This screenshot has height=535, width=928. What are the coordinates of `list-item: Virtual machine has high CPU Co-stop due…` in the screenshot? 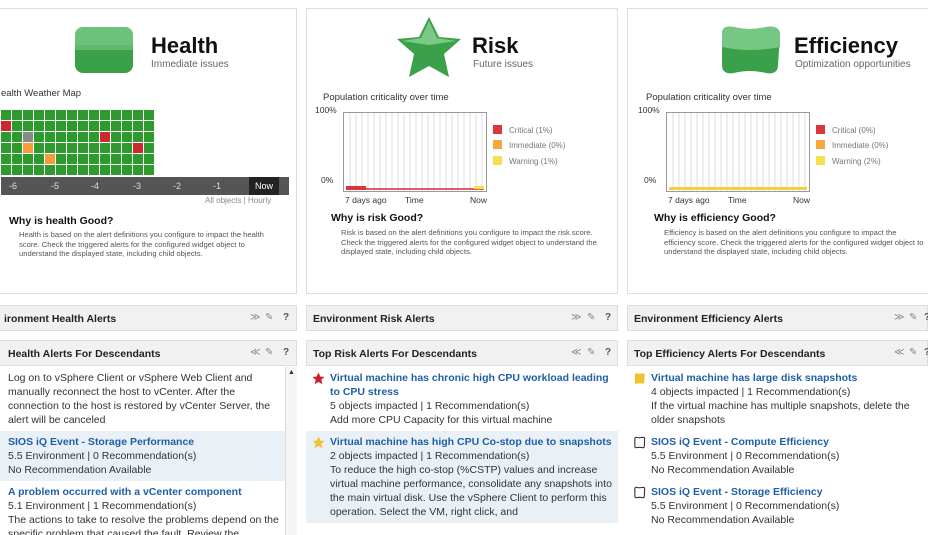 It's located at (462, 477).